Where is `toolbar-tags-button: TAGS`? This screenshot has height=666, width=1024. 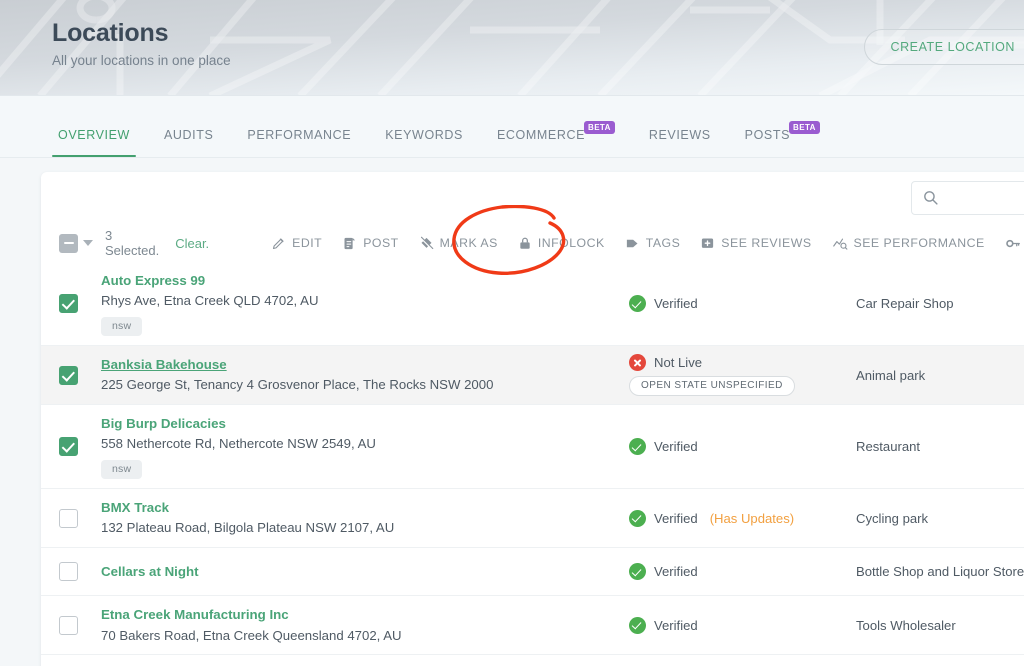 toolbar-tags-button: TAGS is located at coordinates (653, 243).